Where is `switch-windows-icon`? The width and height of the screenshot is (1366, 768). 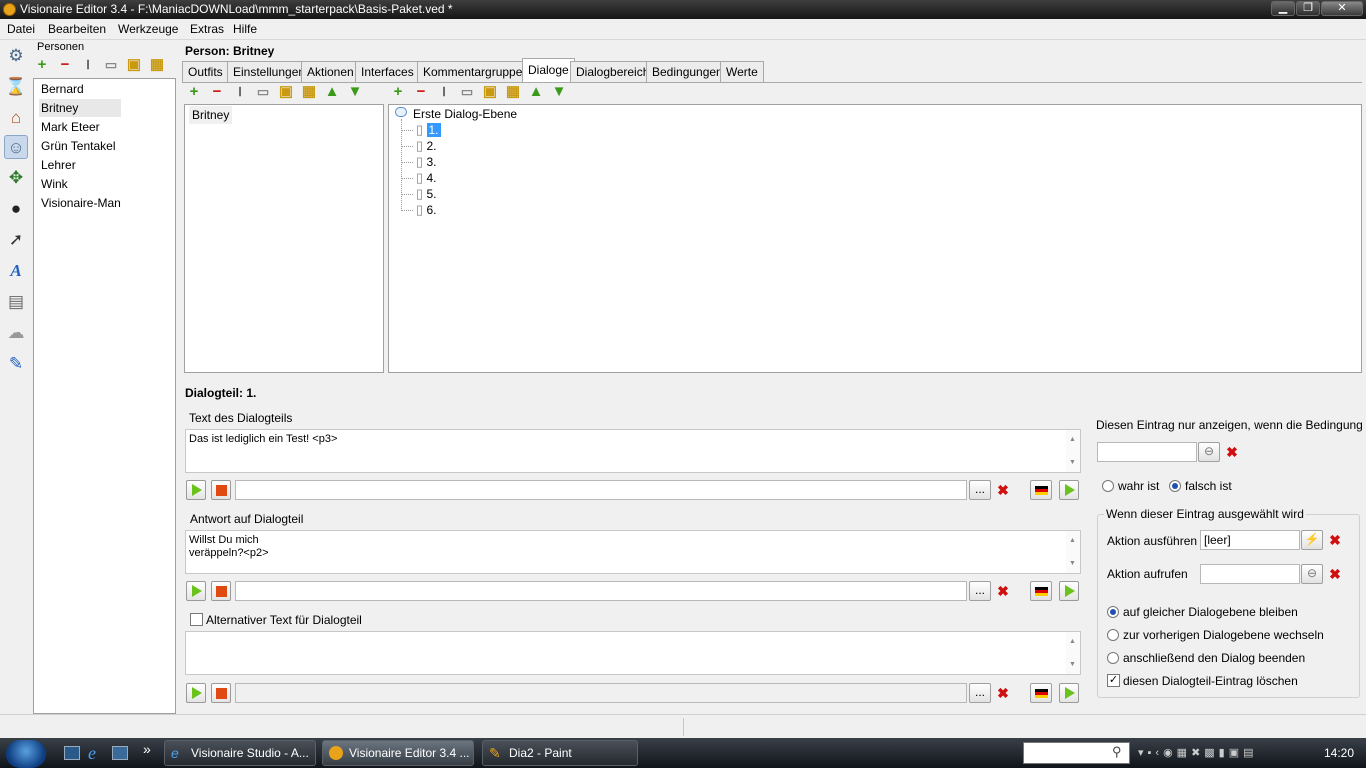 switch-windows-icon is located at coordinates (120, 753).